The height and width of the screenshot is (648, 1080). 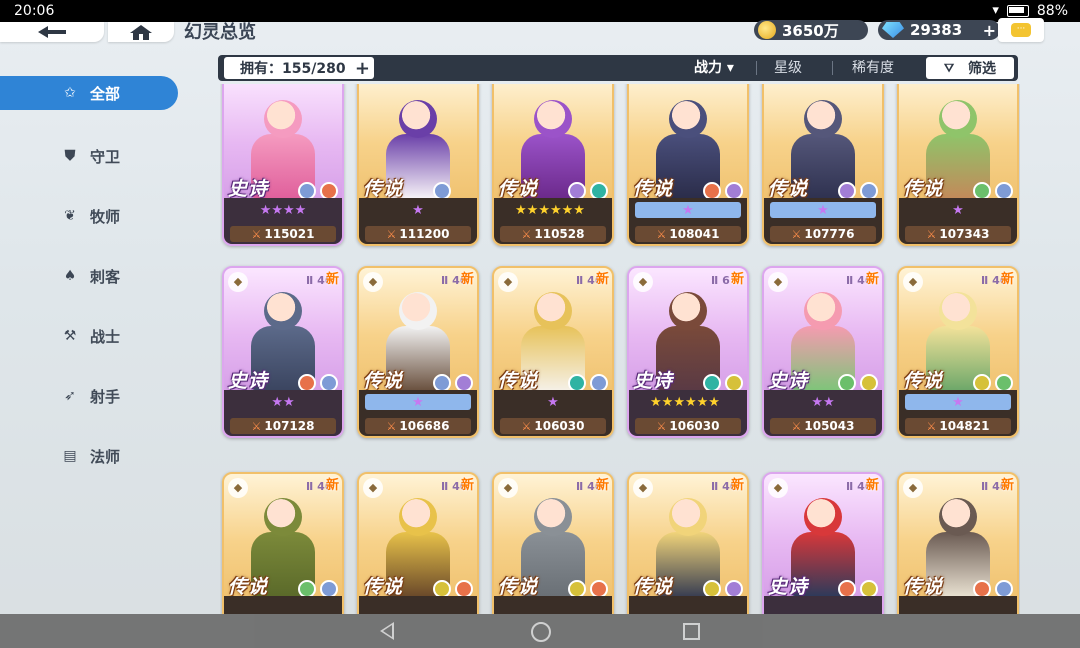 I want to click on home-icon, so click(x=141, y=32).